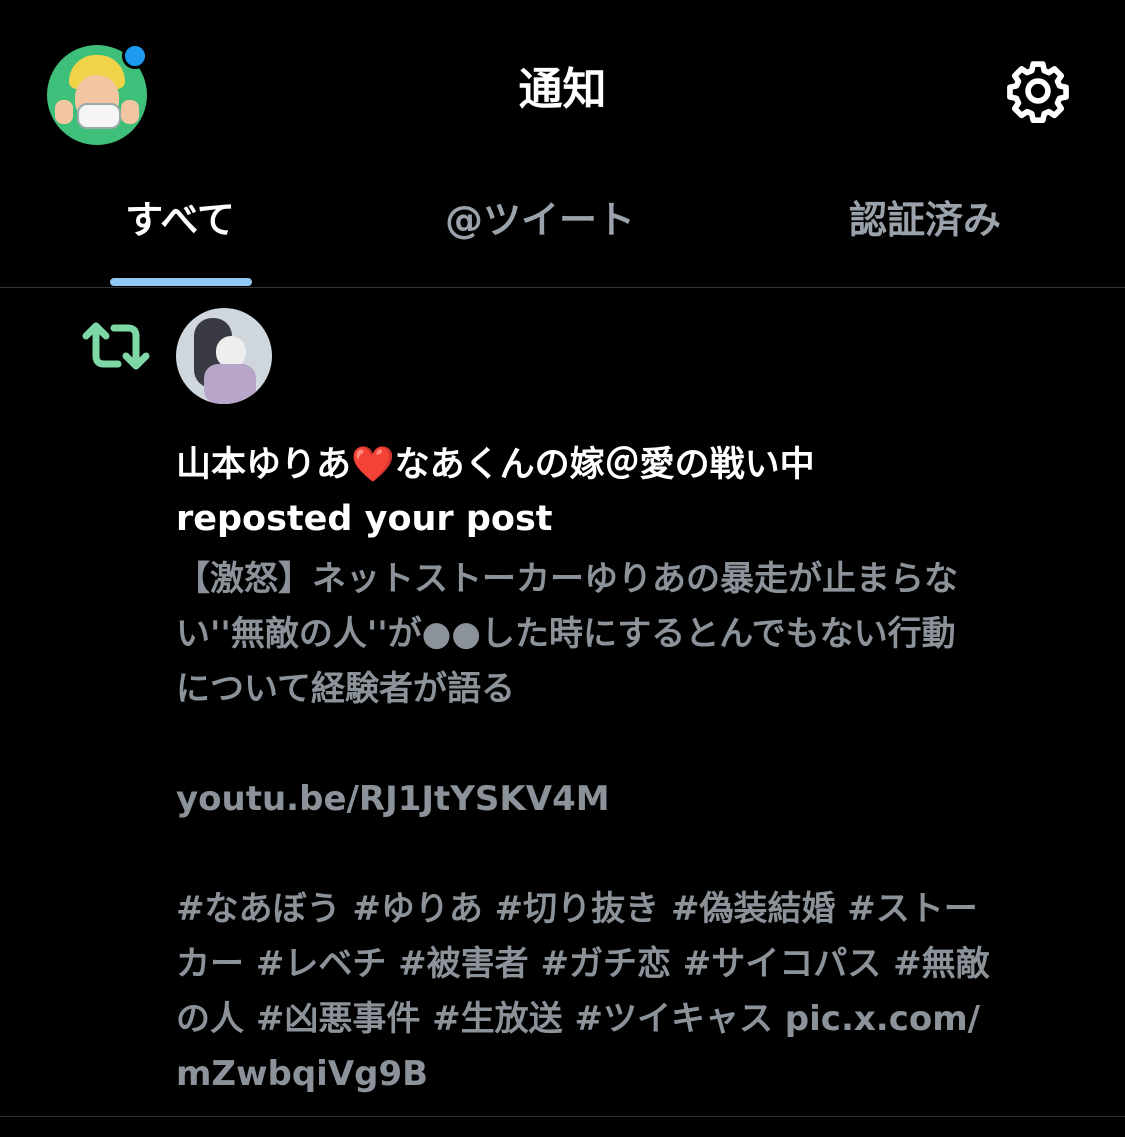 The height and width of the screenshot is (1137, 1125). Describe the element at coordinates (181, 282) in the screenshot. I see `active-tab-indicator` at that location.